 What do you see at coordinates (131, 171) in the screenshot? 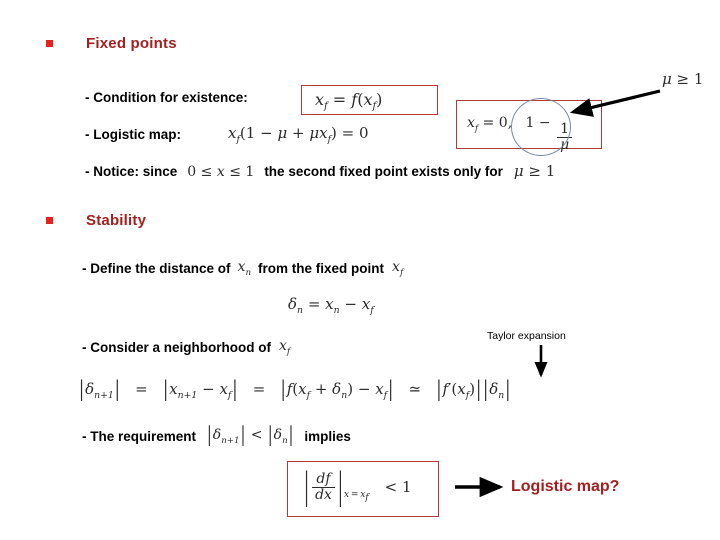
I see `bullet-label: - Notice: since` at bounding box center [131, 171].